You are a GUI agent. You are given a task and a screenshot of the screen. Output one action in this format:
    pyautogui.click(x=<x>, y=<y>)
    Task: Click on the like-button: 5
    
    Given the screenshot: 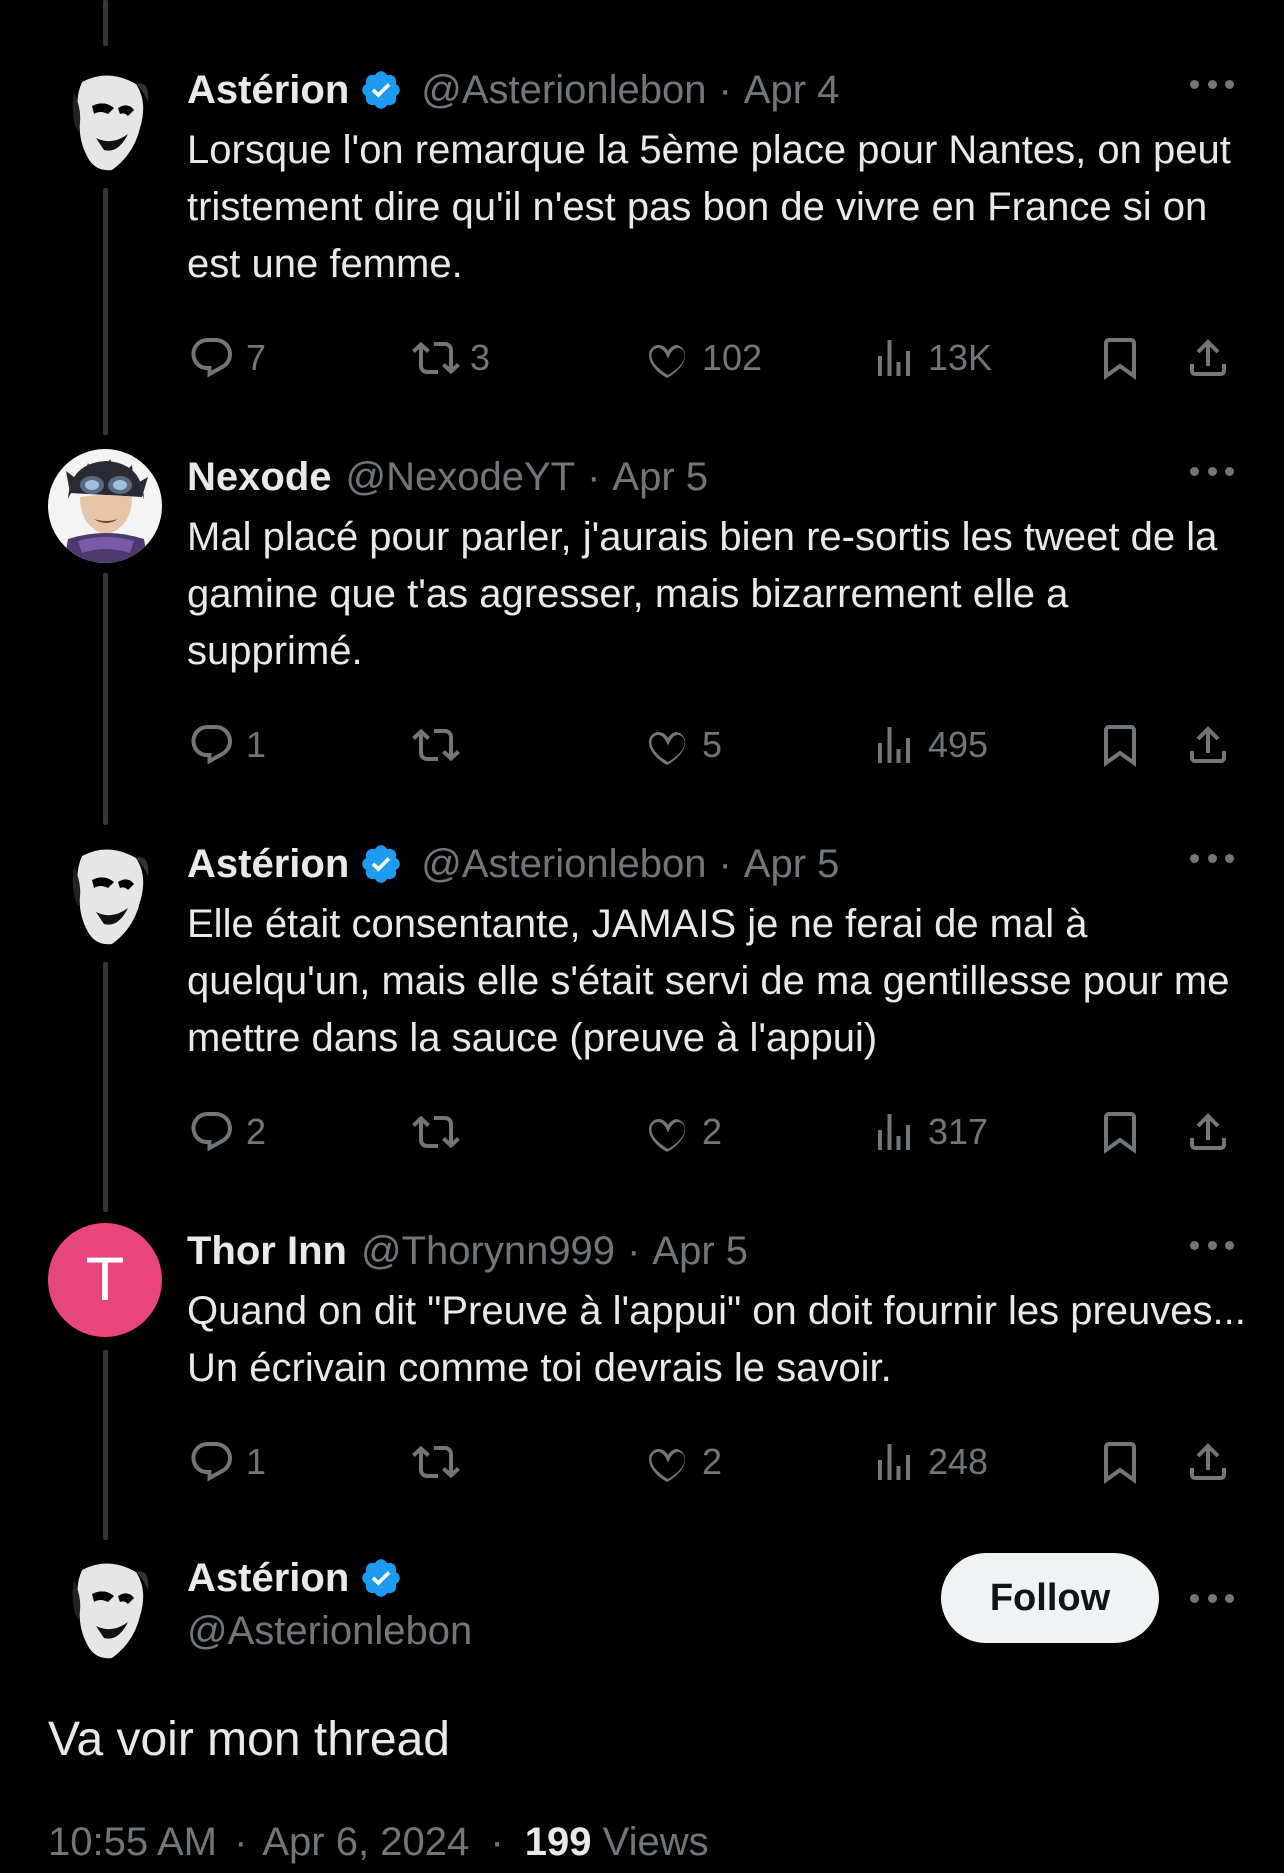 What is the action you would take?
    pyautogui.click(x=683, y=745)
    